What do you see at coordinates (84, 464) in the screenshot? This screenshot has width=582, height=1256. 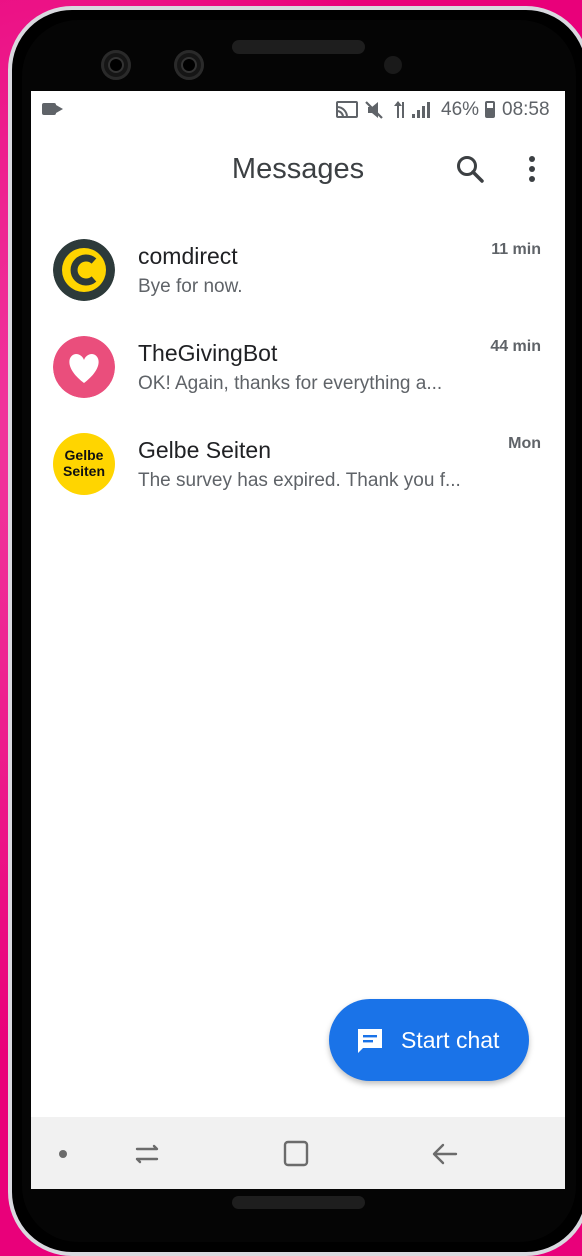 I see `gelbe-seiten-logo: Gelbe Seiten` at bounding box center [84, 464].